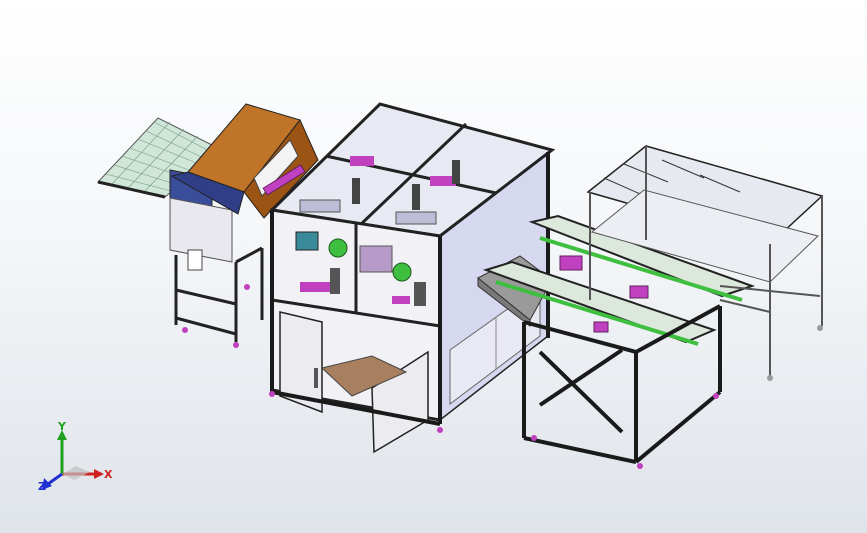  What do you see at coordinates (75, 456) in the screenshot?
I see `axis-triad: X Y Z` at bounding box center [75, 456].